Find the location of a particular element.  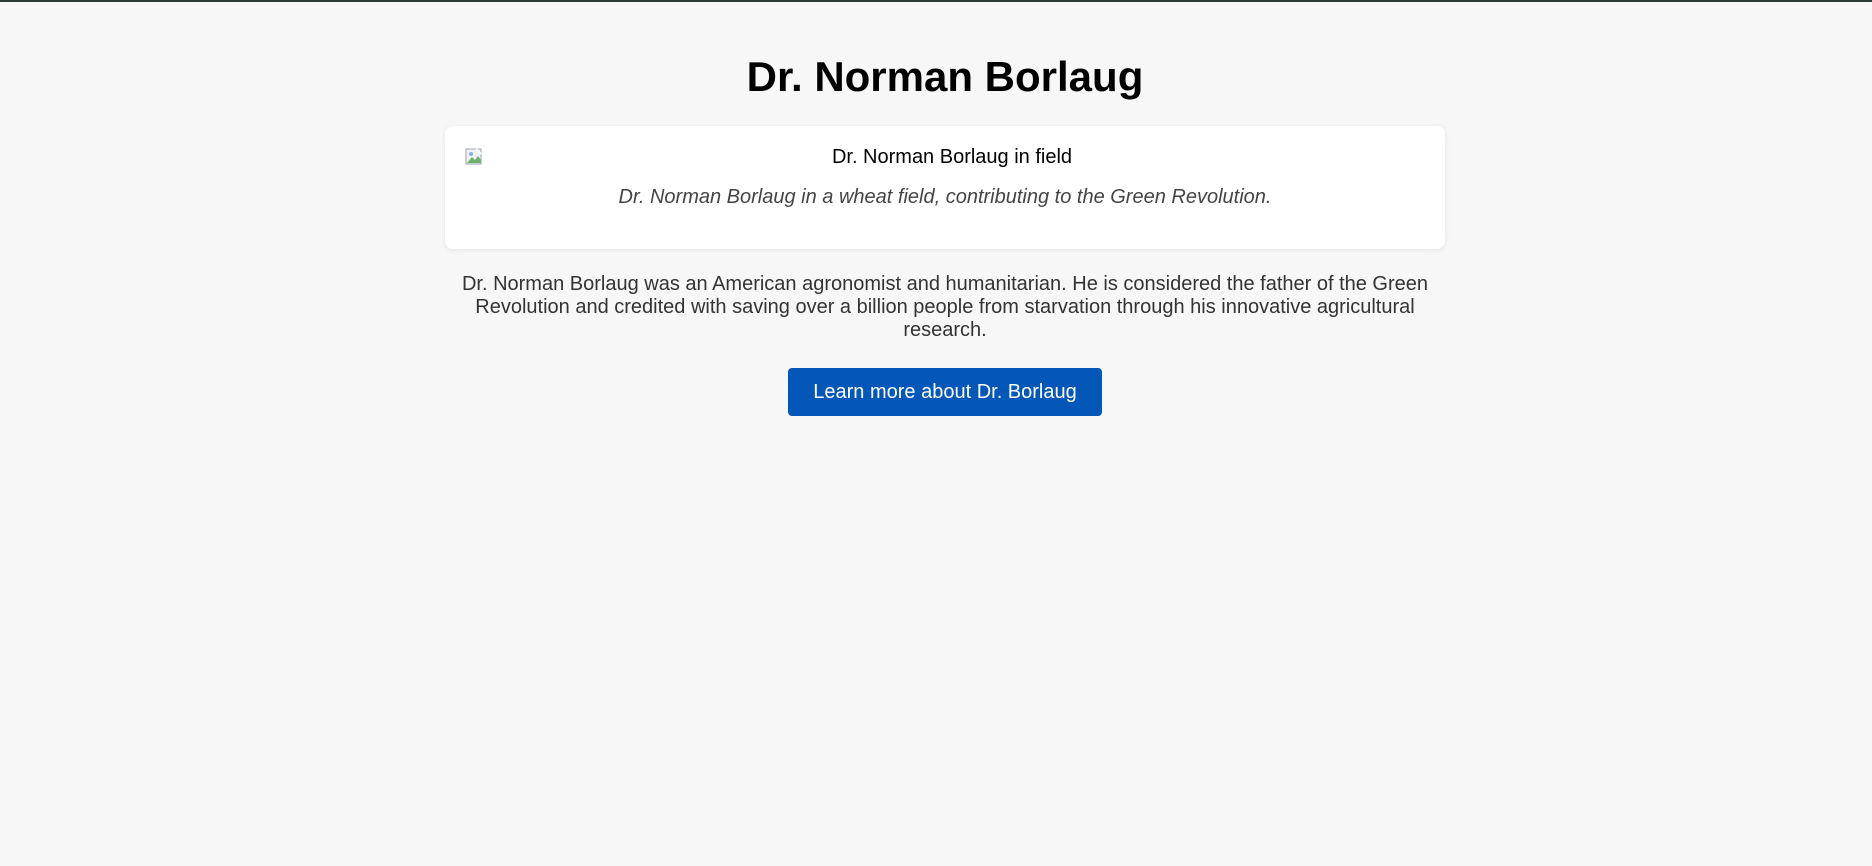

broken-image-icon is located at coordinates (473, 156).